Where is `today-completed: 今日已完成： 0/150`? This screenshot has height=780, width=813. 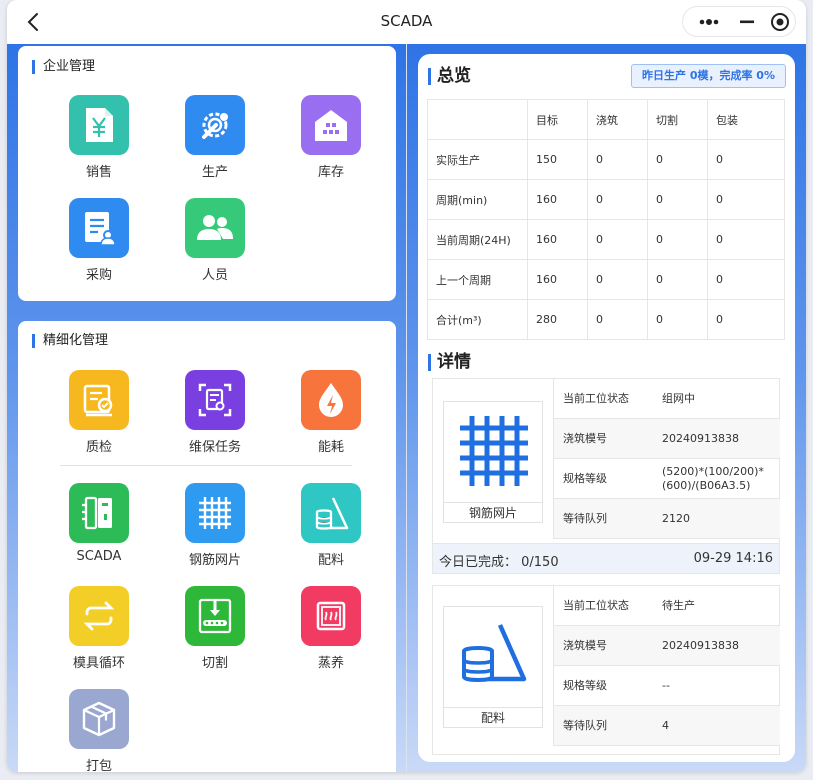 today-completed: 今日已完成： 0/150 is located at coordinates (499, 562).